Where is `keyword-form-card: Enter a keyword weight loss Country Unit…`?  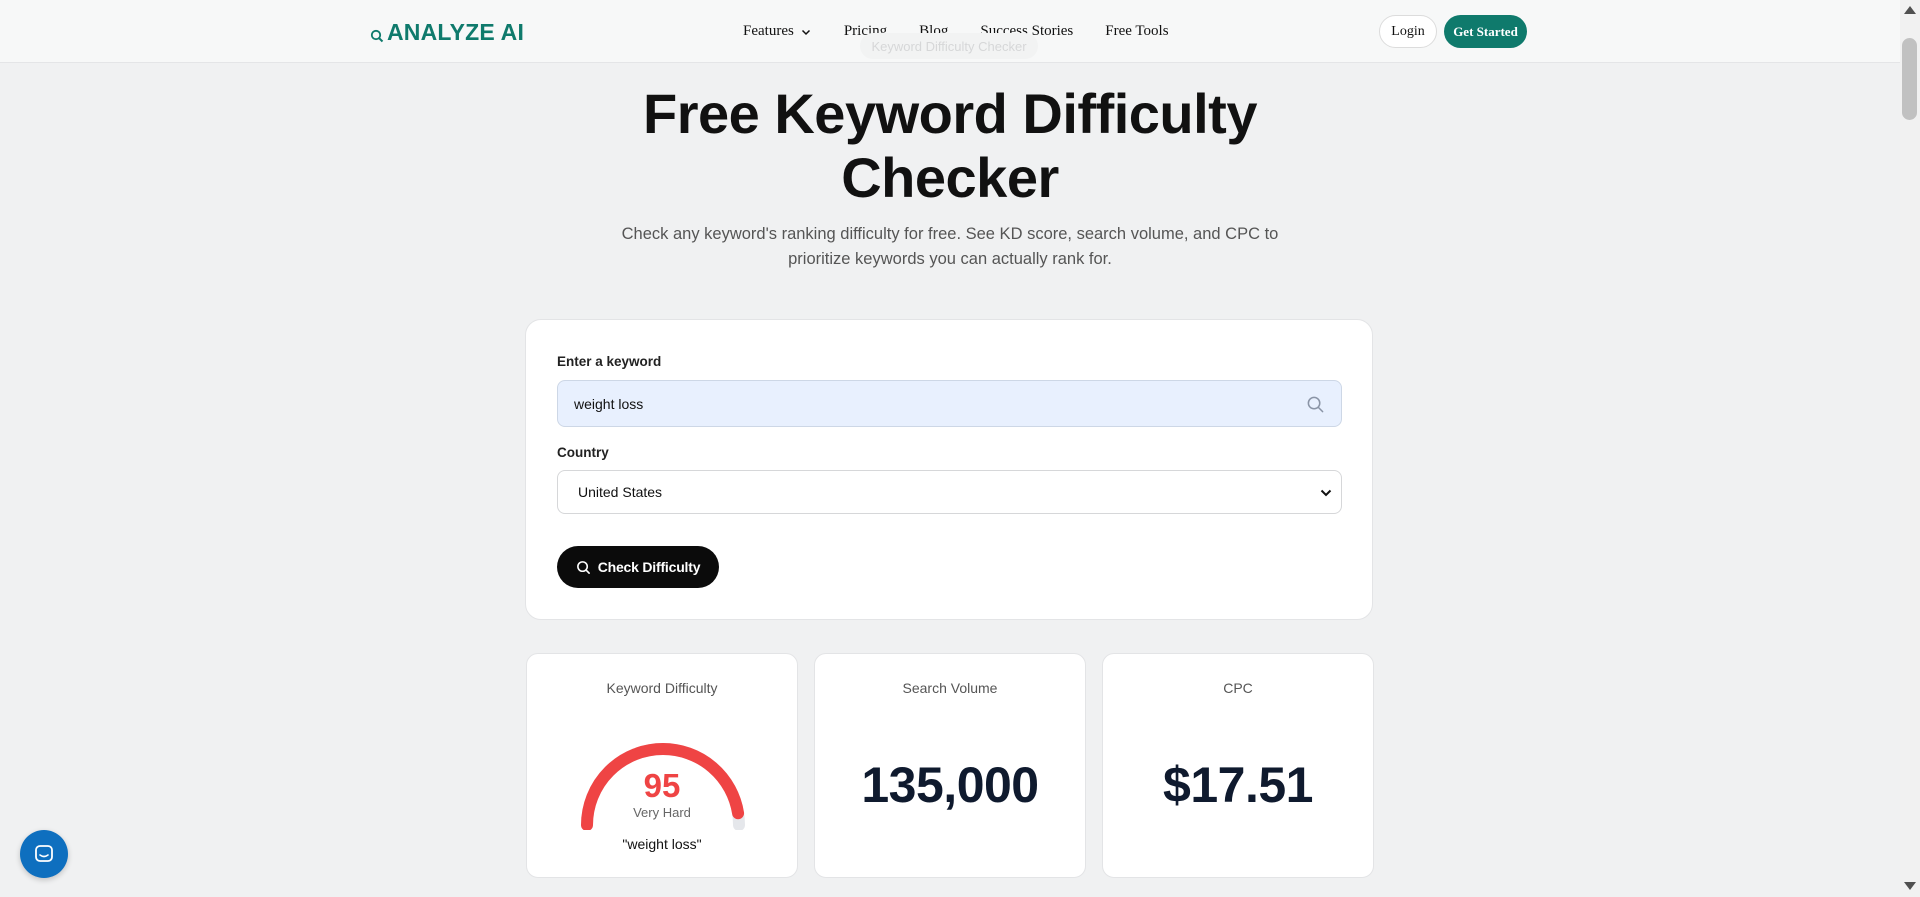 keyword-form-card: Enter a keyword weight loss Country Unit… is located at coordinates (949, 469).